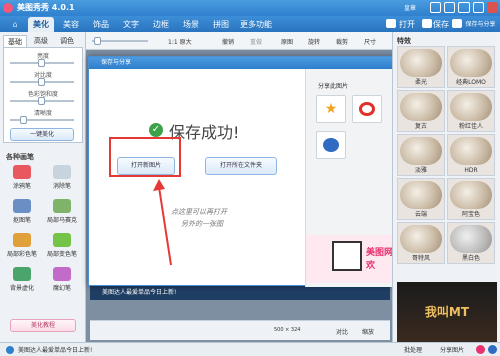 This screenshot has height=356, width=500. What do you see at coordinates (21, 220) in the screenshot?
I see `tool-label: 抠图笔` at bounding box center [21, 220].